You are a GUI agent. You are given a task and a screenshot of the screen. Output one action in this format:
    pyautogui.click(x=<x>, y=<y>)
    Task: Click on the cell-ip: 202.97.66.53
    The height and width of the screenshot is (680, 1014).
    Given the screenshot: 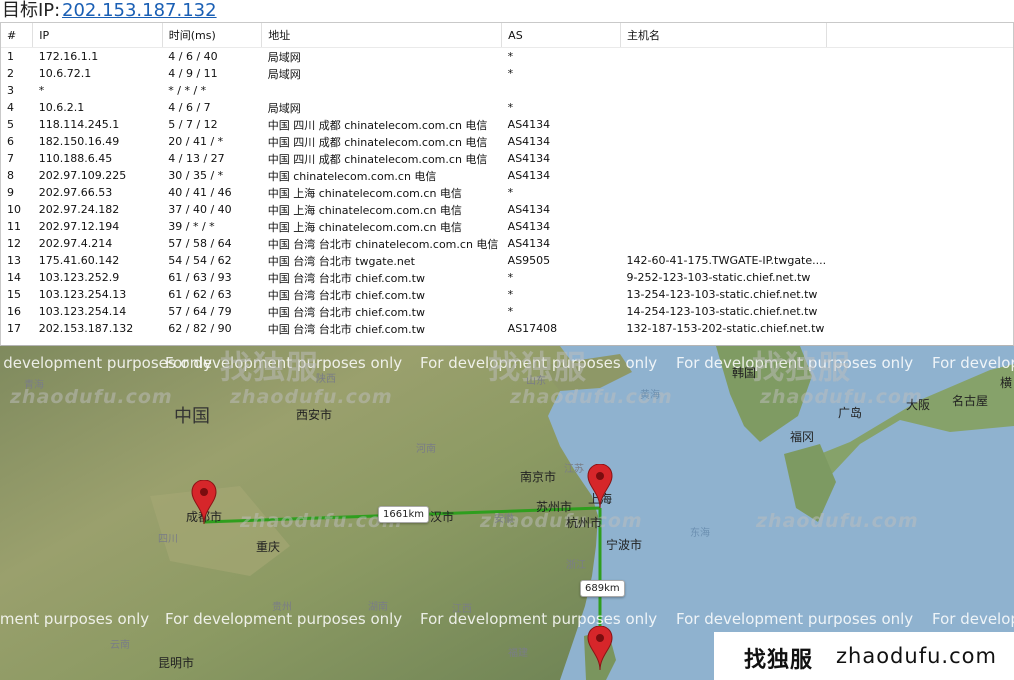 What is the action you would take?
    pyautogui.click(x=75, y=192)
    